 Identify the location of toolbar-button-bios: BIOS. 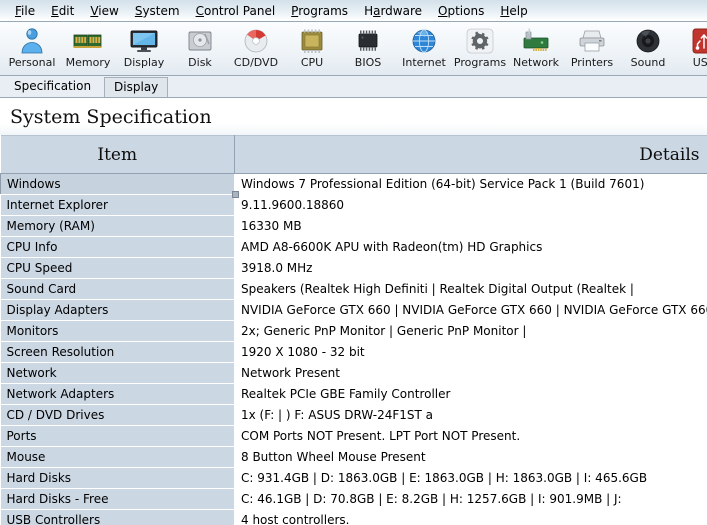
(368, 49).